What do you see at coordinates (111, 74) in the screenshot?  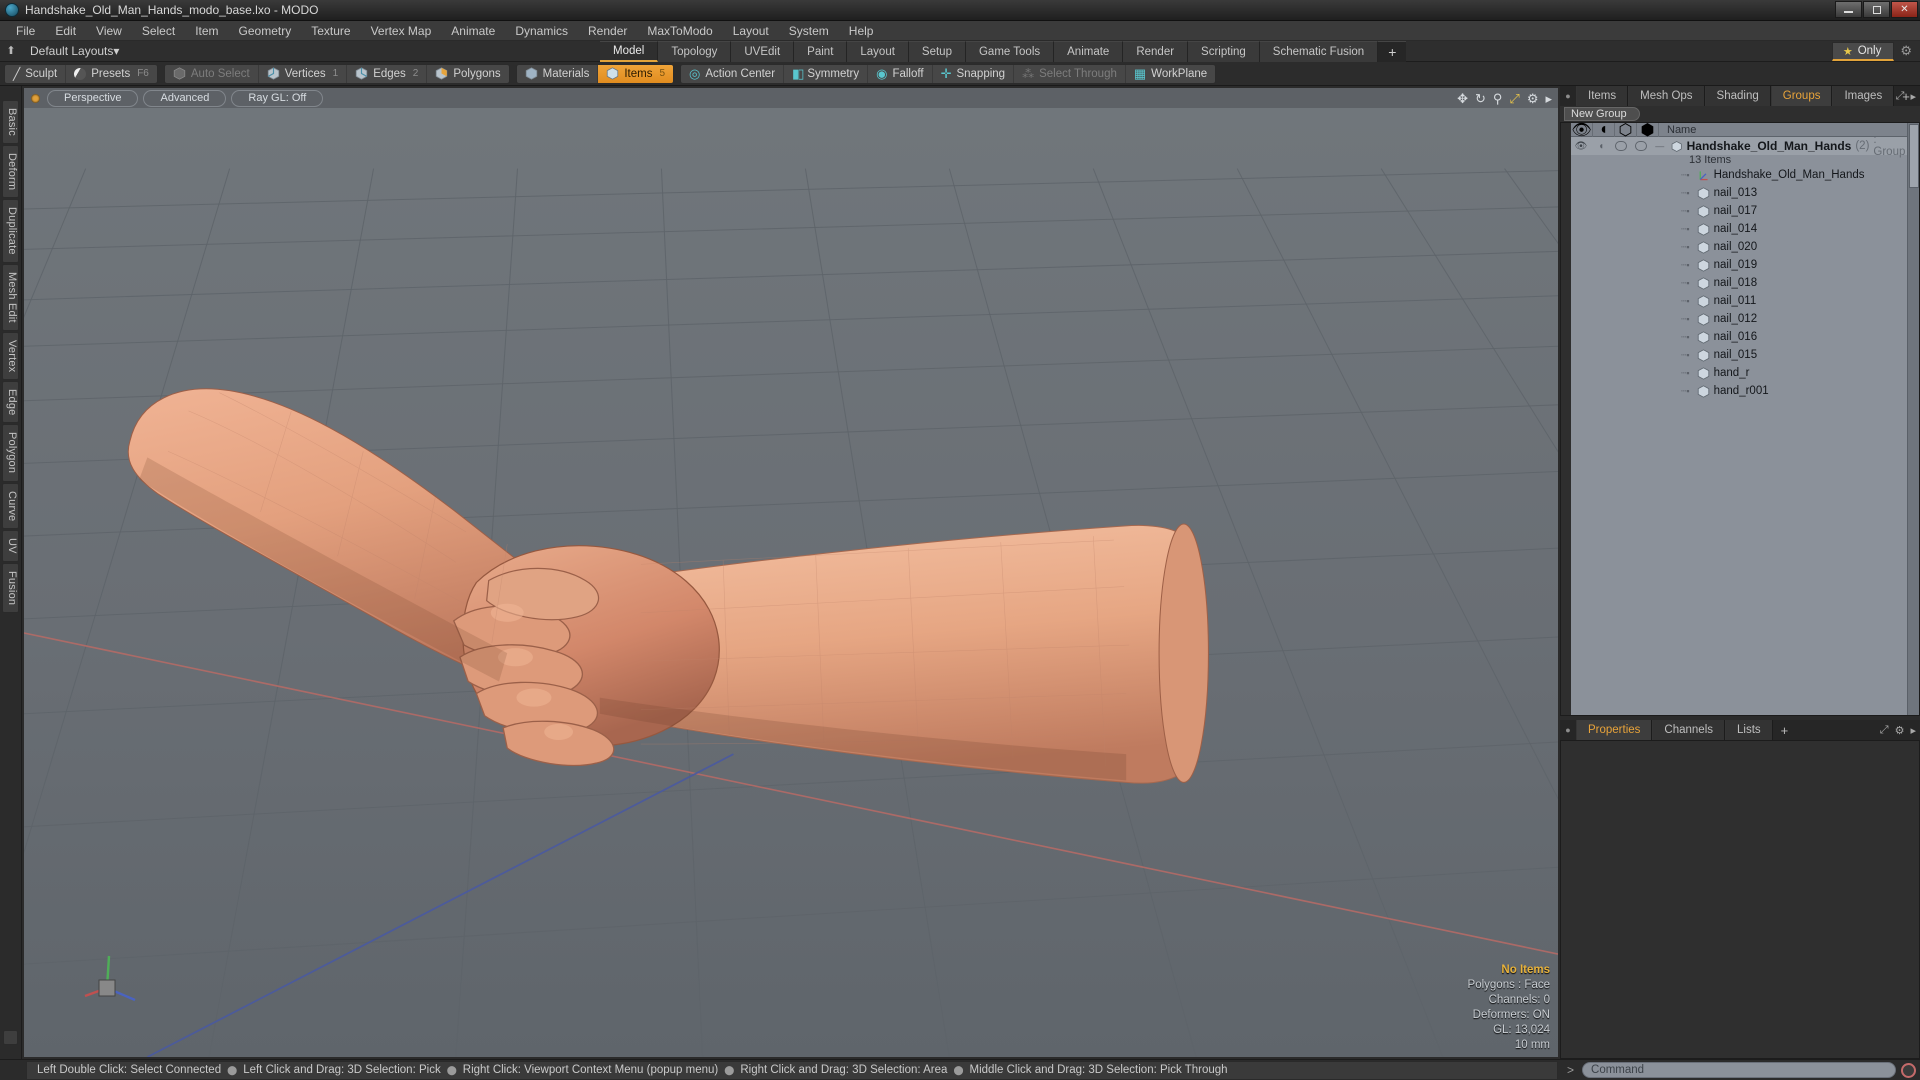 I see `presets-button: Presets F6` at bounding box center [111, 74].